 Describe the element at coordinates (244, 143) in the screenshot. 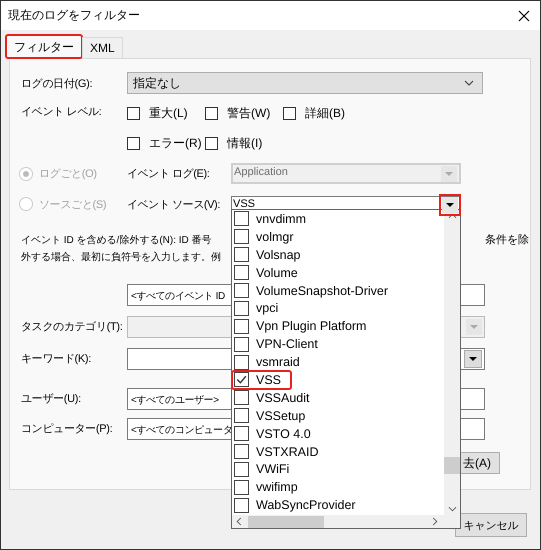

I see `checkbox-option: 情報(I)` at that location.